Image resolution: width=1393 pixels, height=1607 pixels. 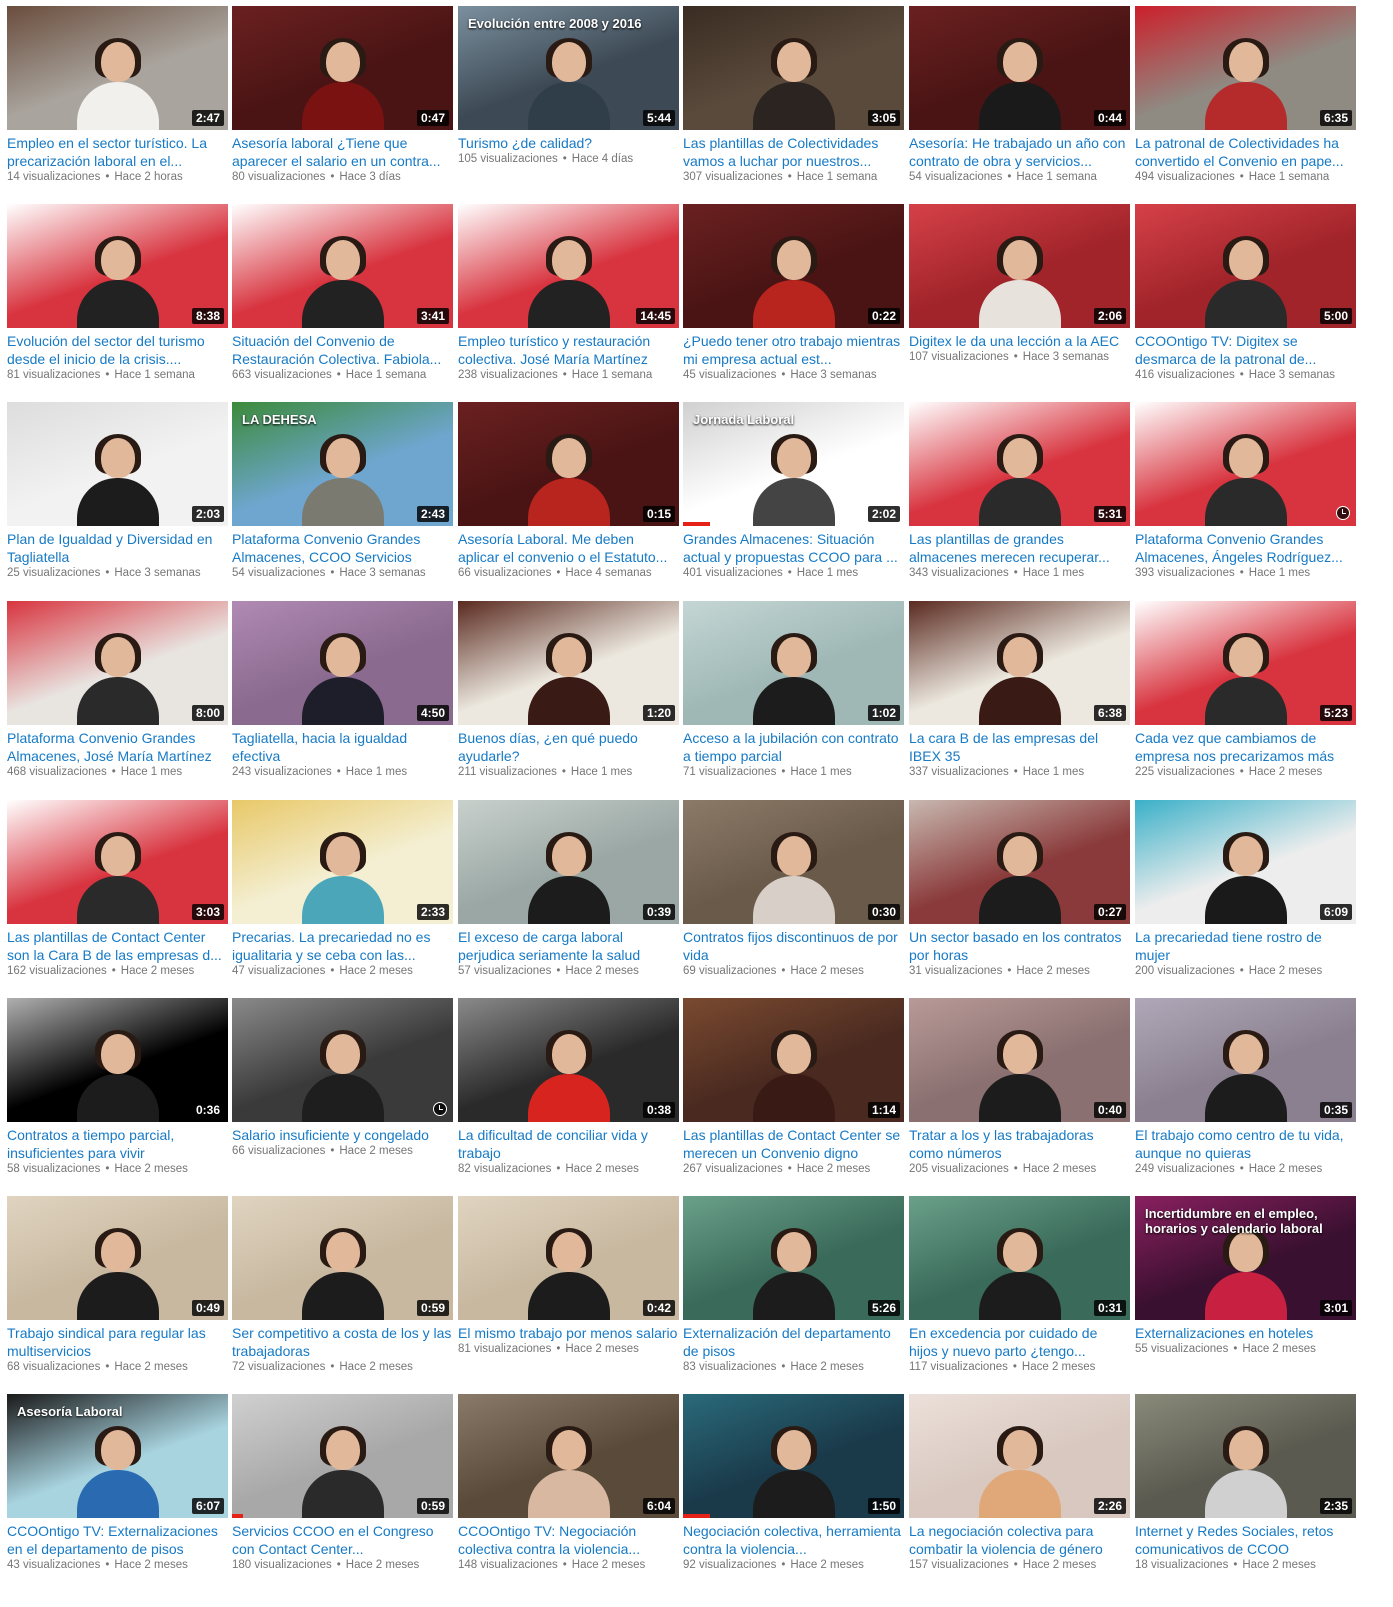 What do you see at coordinates (342, 747) in the screenshot?
I see `video-title: Tagliatella, hacia la igualdad efectiva` at bounding box center [342, 747].